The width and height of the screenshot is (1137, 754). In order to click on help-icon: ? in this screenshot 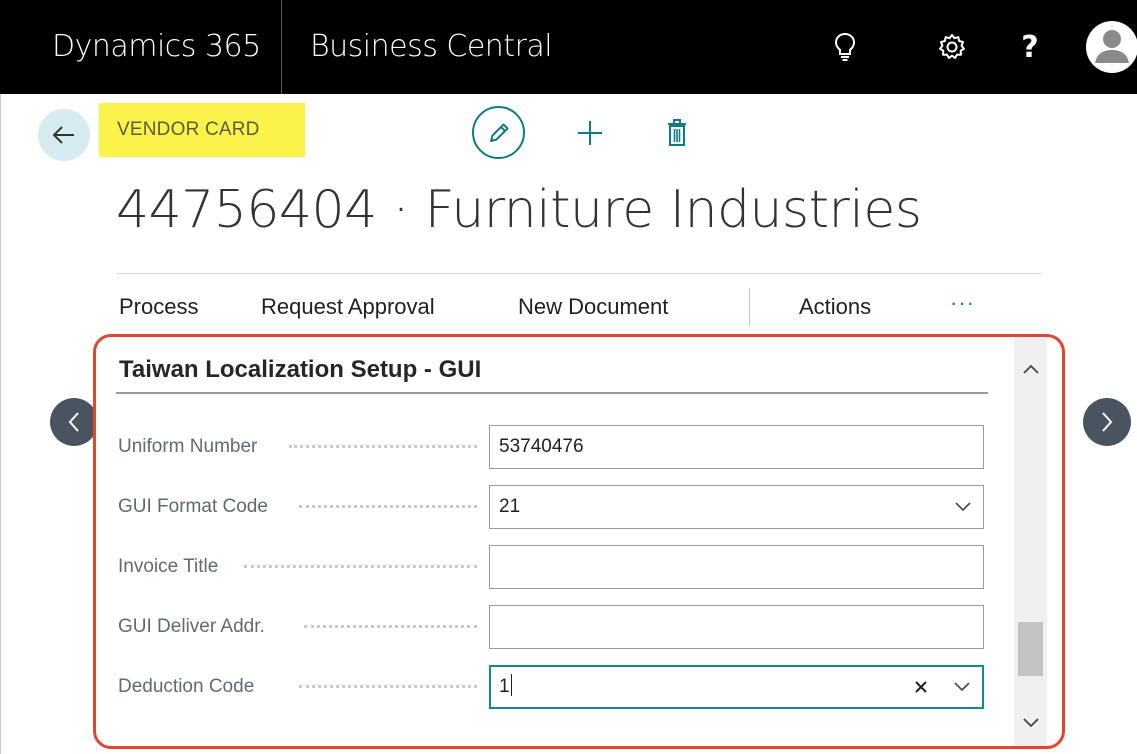, I will do `click(1030, 47)`.